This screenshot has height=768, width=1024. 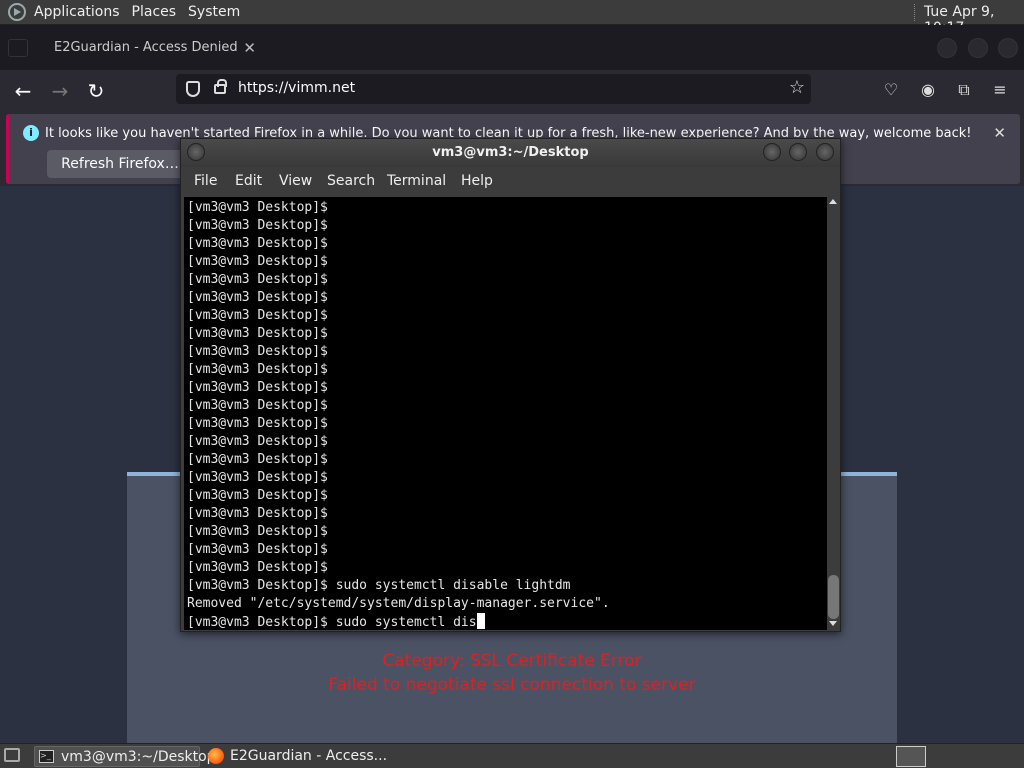 What do you see at coordinates (205, 181) in the screenshot?
I see `menu-file: File` at bounding box center [205, 181].